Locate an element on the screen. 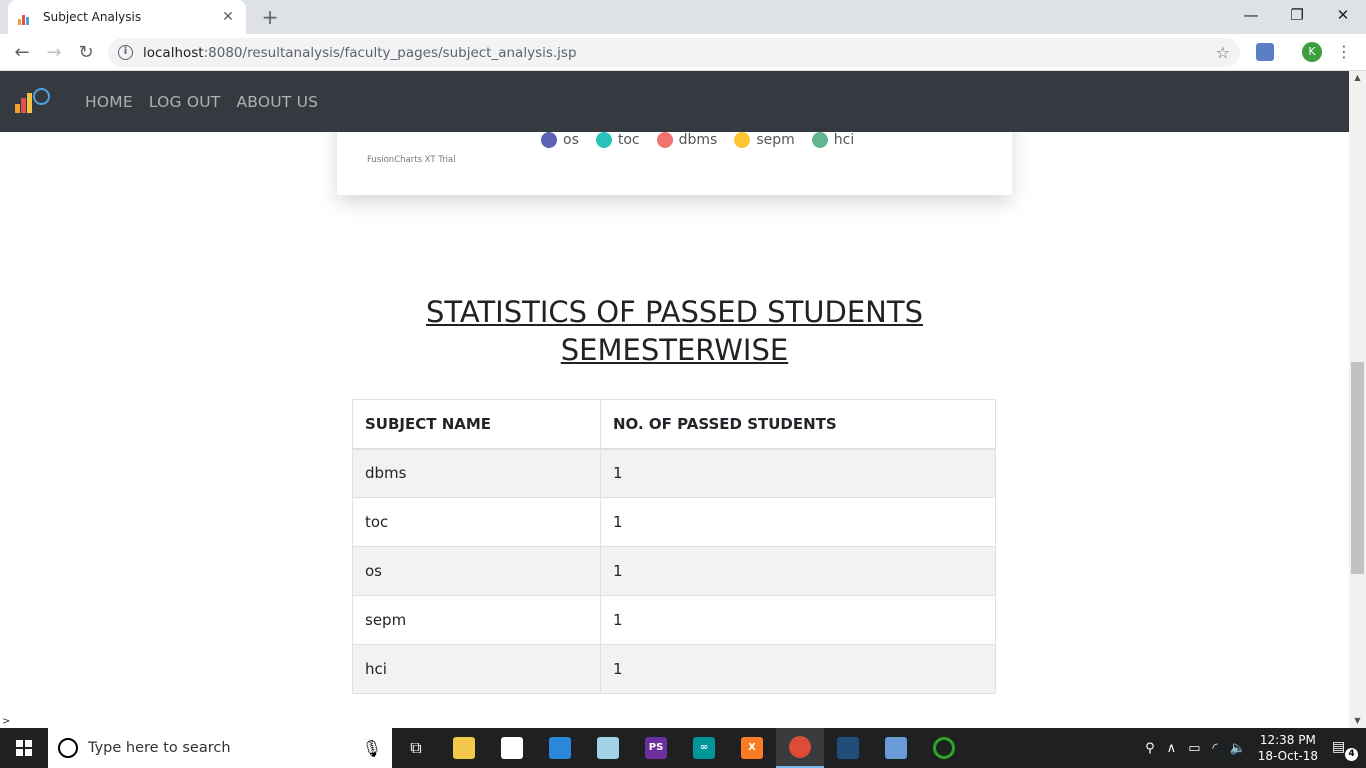 This screenshot has width=1366, height=768. reload-icon: ↻ is located at coordinates (86, 53).